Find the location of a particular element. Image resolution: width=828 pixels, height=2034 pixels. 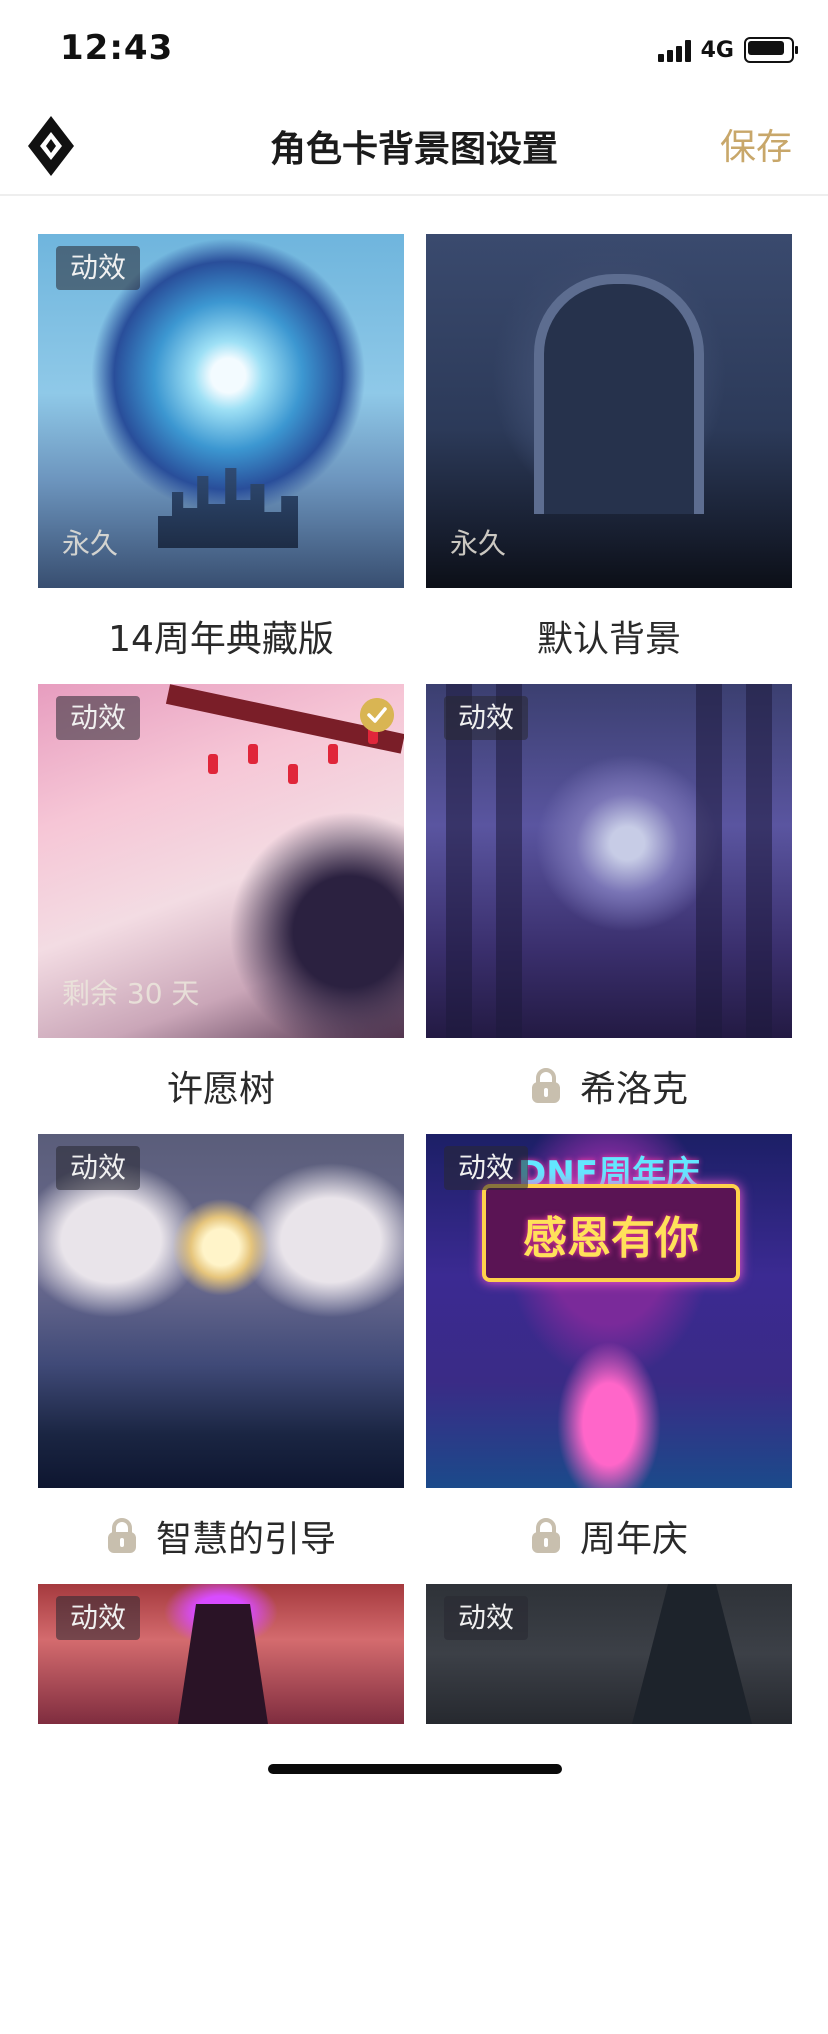

neon-sign: 感恩有你 is located at coordinates (611, 1233).